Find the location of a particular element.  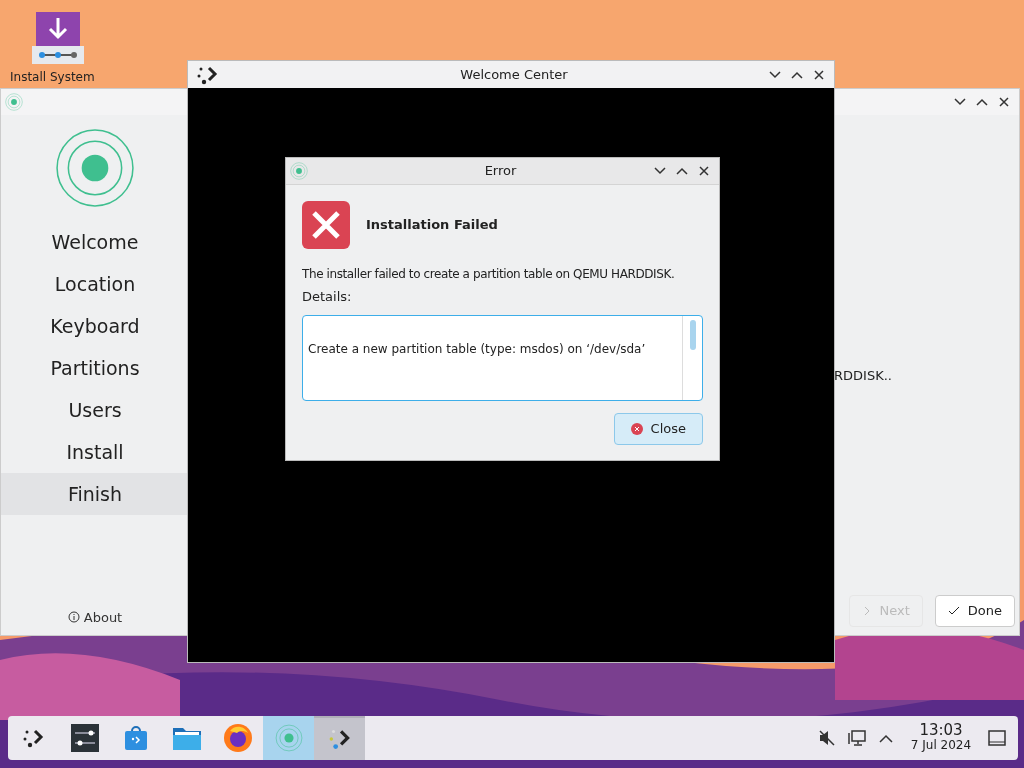

installer-icon is located at coordinates (288, 738).